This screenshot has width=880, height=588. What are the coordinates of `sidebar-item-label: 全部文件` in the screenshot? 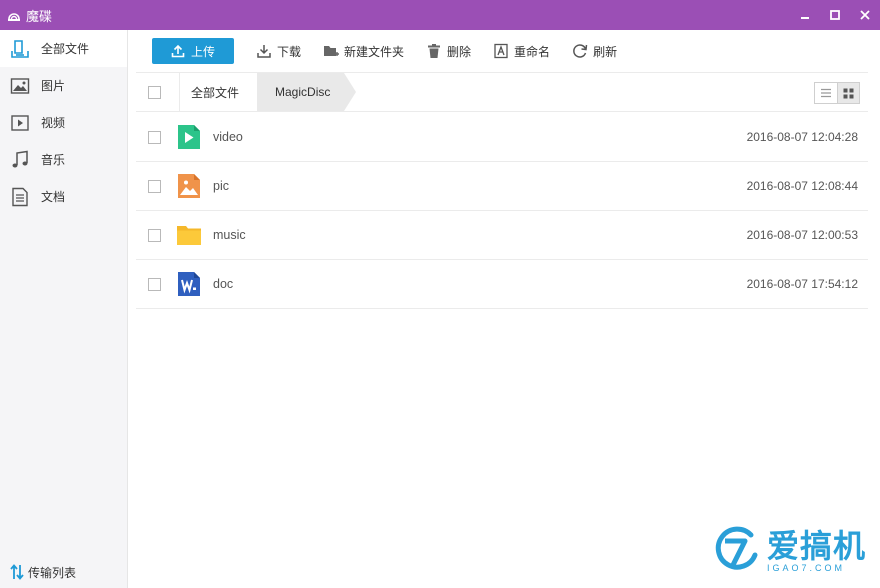 It's located at (65, 49).